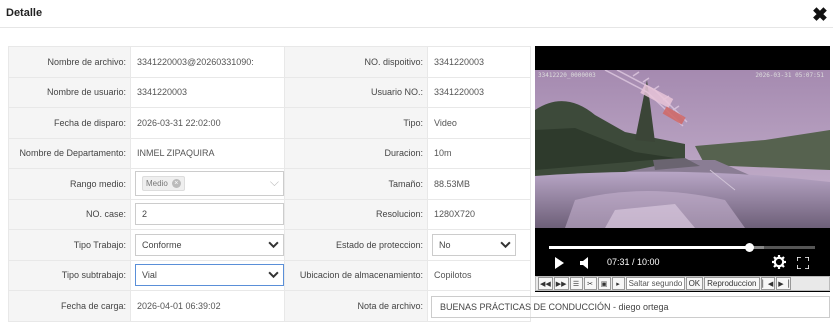  What do you see at coordinates (820, 15) in the screenshot?
I see `close-icon: ✖` at bounding box center [820, 15].